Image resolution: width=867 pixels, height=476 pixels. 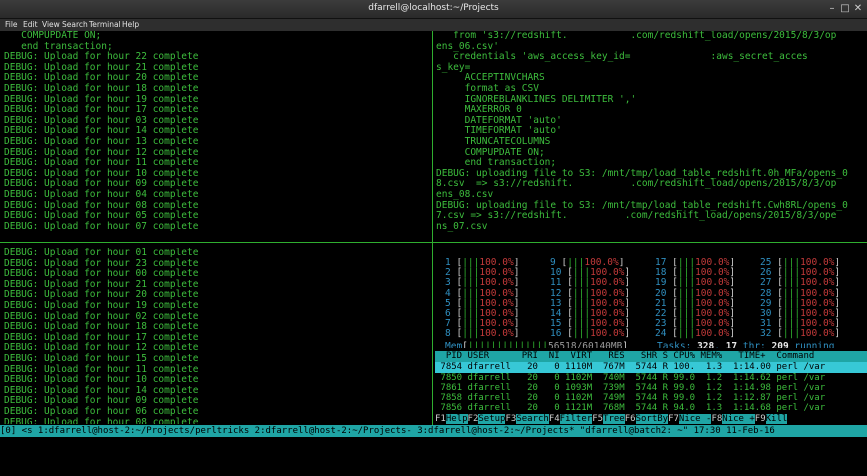 I want to click on window-title: dfarrell@localhost:~/Projects, so click(x=433, y=8).